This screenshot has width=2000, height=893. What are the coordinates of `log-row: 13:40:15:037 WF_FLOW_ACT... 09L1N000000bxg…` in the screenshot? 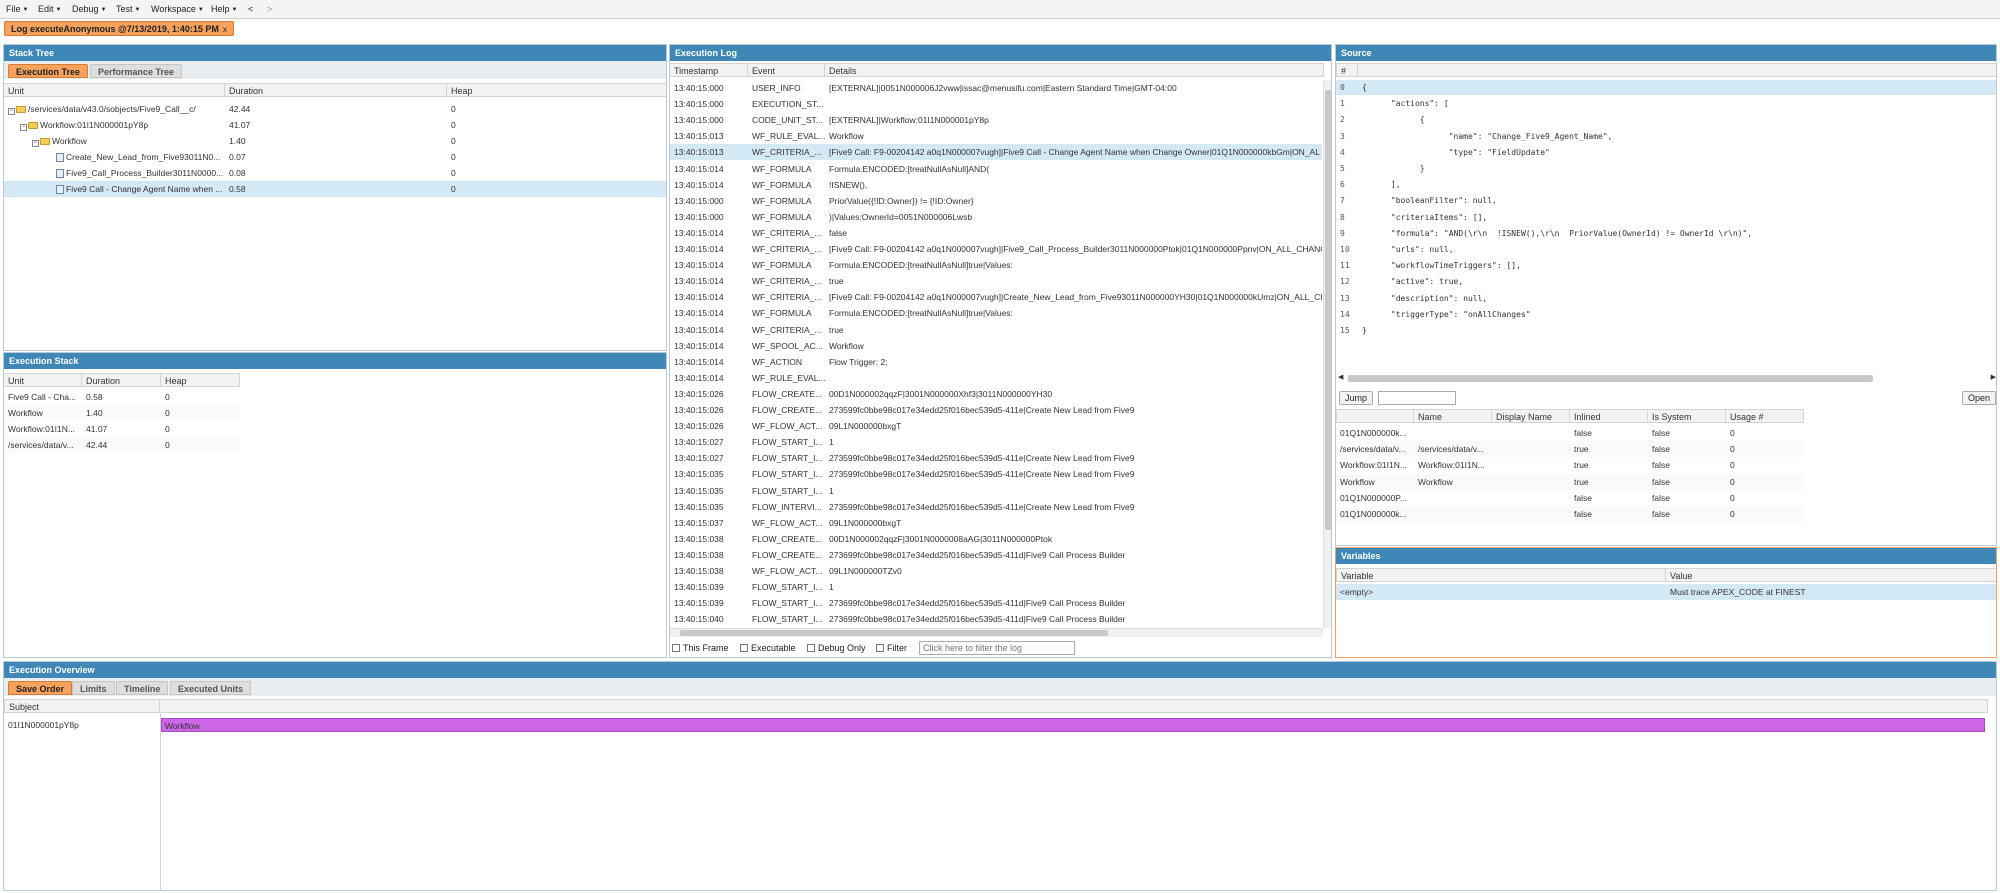 It's located at (996, 523).